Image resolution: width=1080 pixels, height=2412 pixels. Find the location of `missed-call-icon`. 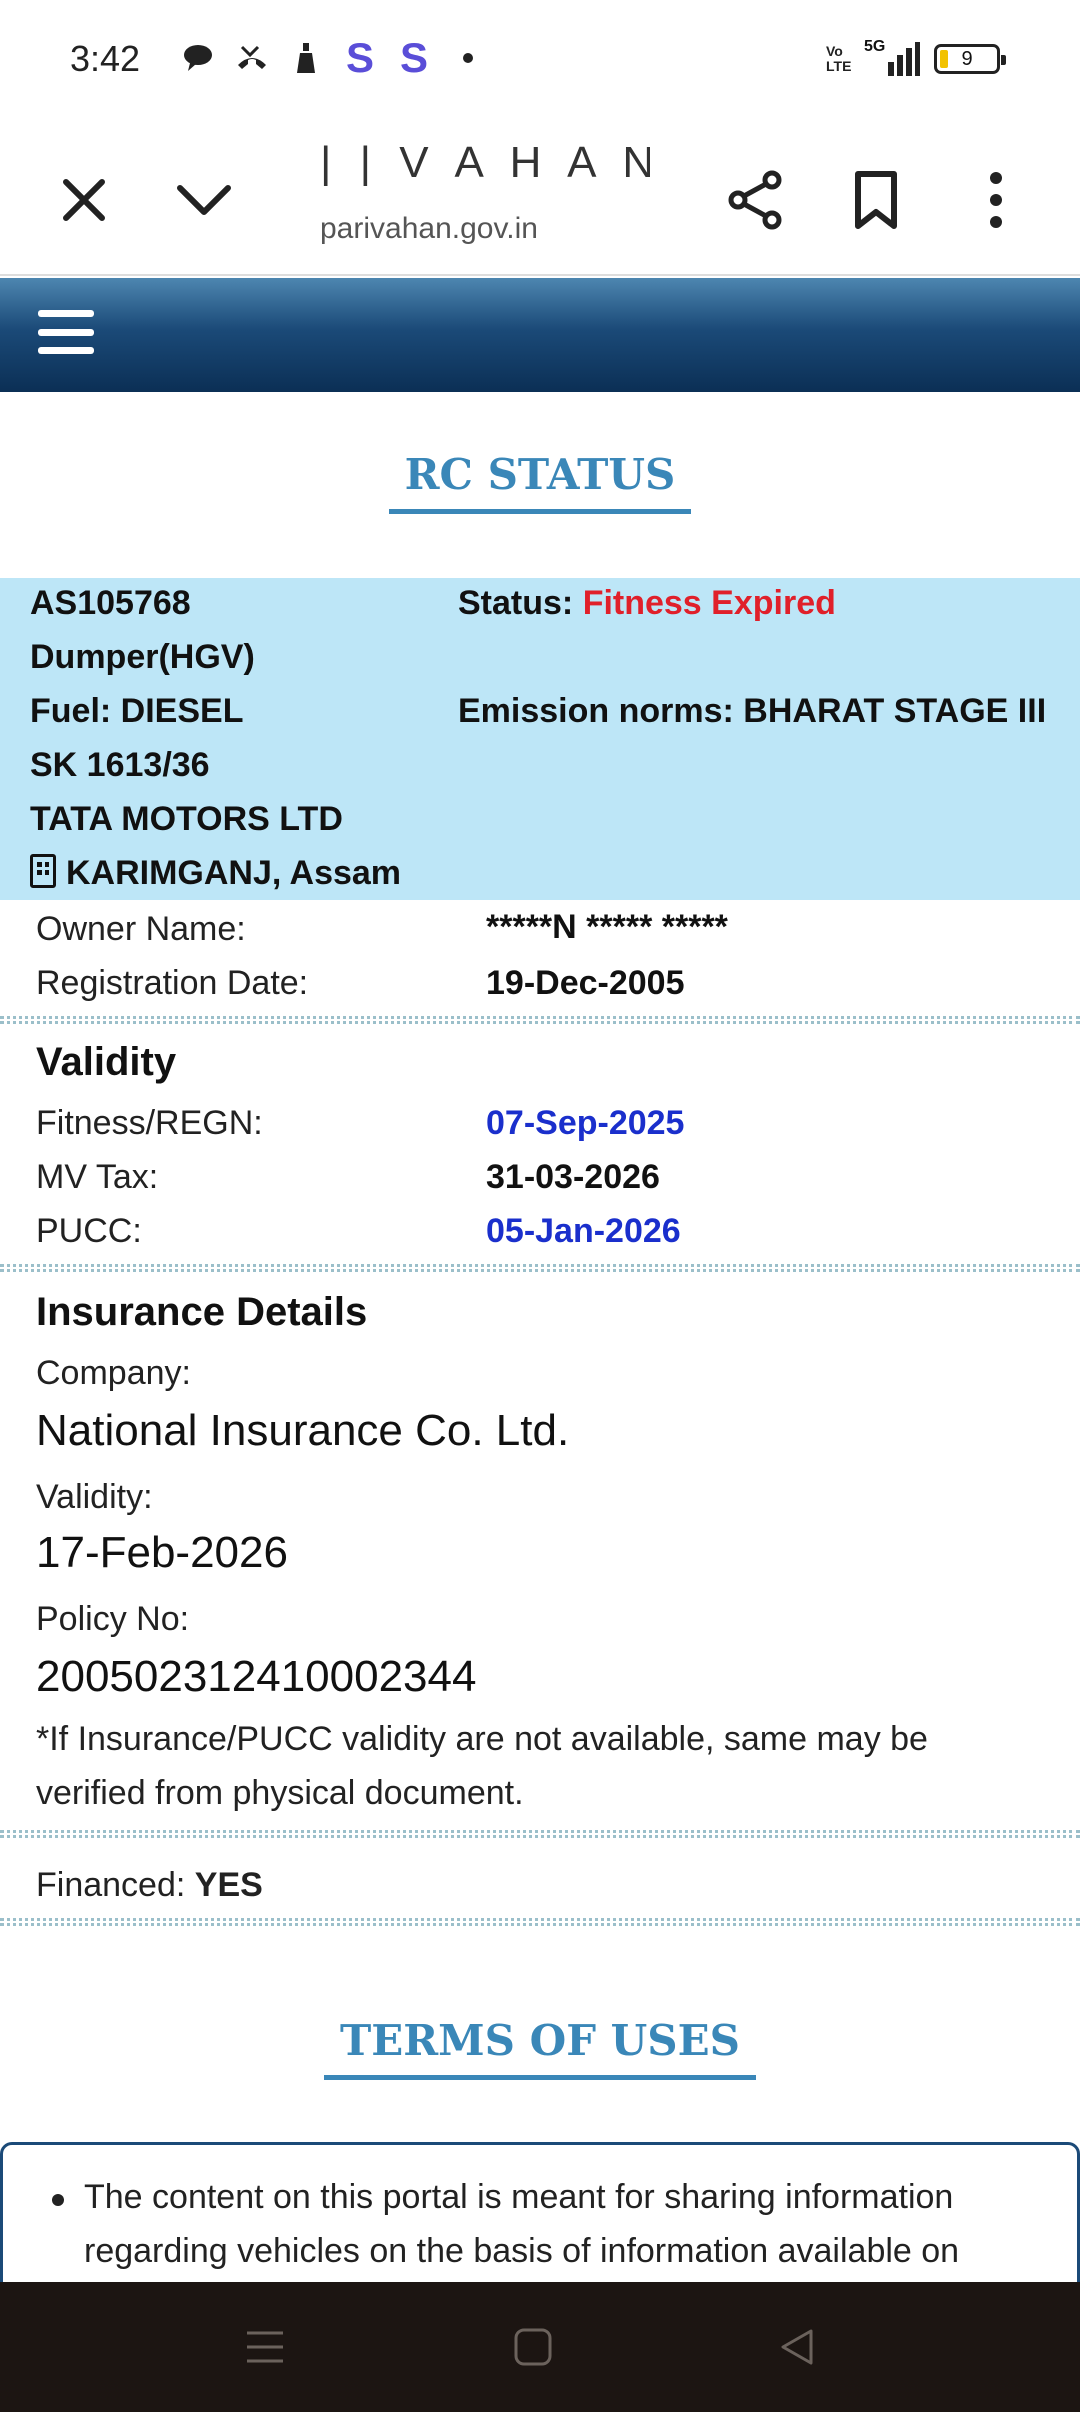

missed-call-icon is located at coordinates (252, 58).